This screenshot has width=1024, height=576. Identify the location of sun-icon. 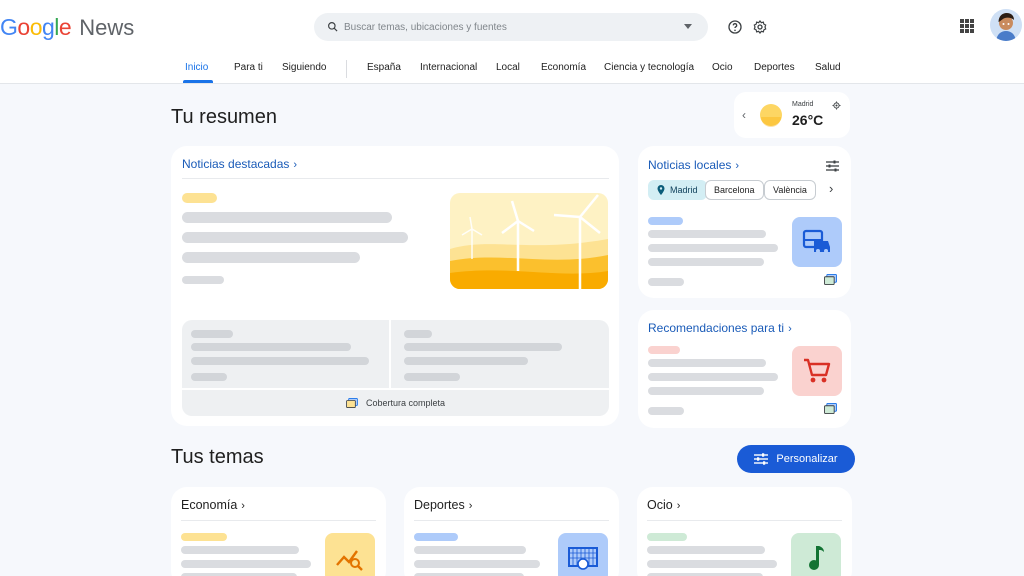
(771, 115).